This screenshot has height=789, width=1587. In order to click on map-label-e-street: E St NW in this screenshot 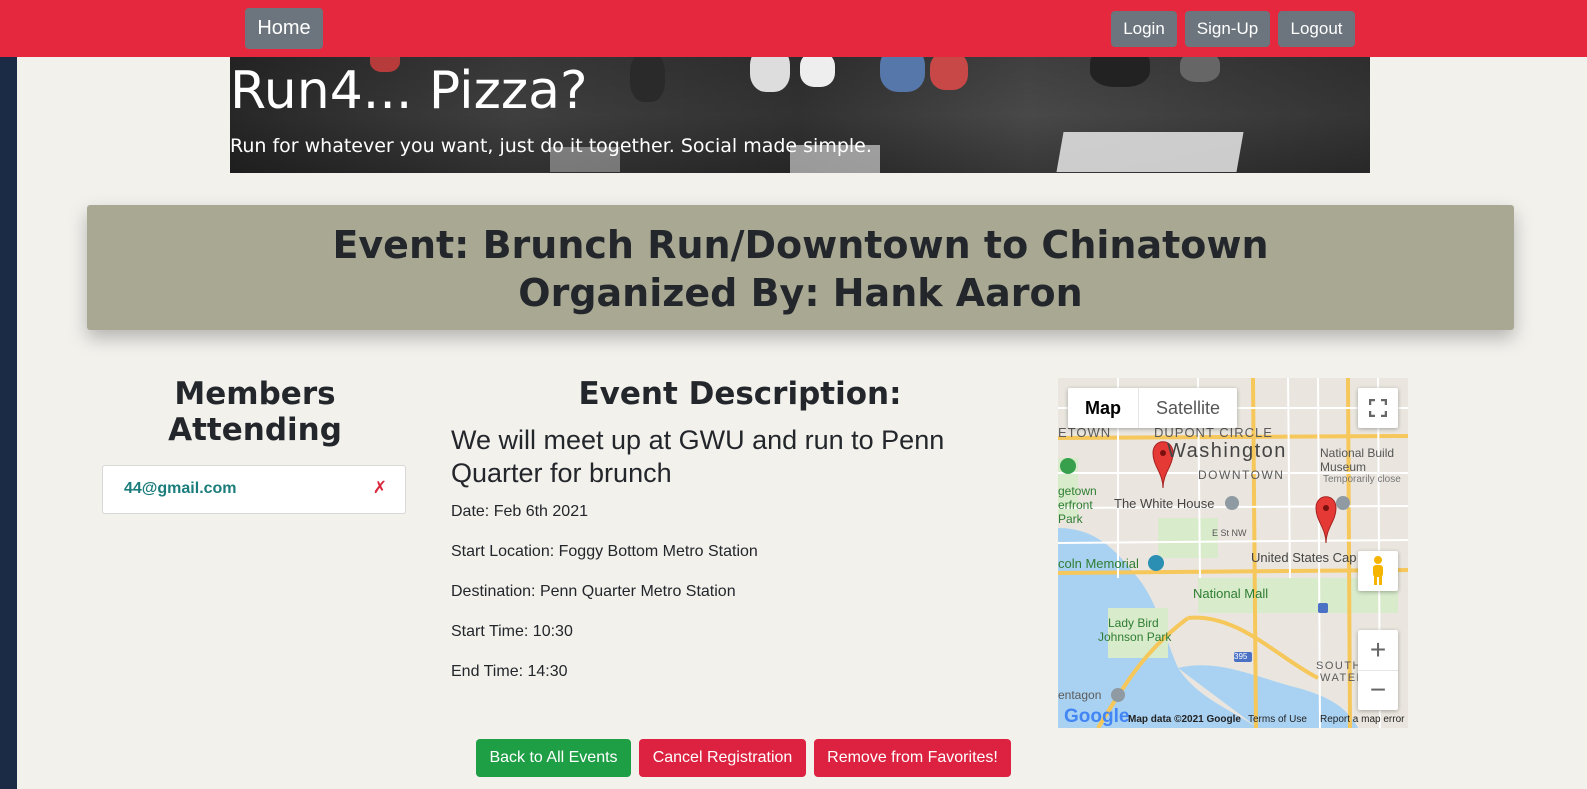, I will do `click(1229, 533)`.